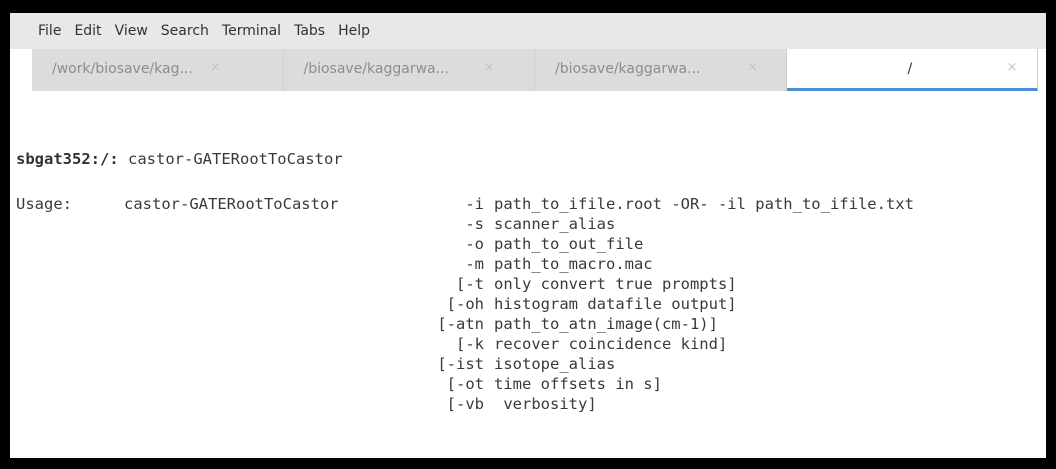 The image size is (1056, 469). What do you see at coordinates (87, 31) in the screenshot?
I see `menu-edit: Edit` at bounding box center [87, 31].